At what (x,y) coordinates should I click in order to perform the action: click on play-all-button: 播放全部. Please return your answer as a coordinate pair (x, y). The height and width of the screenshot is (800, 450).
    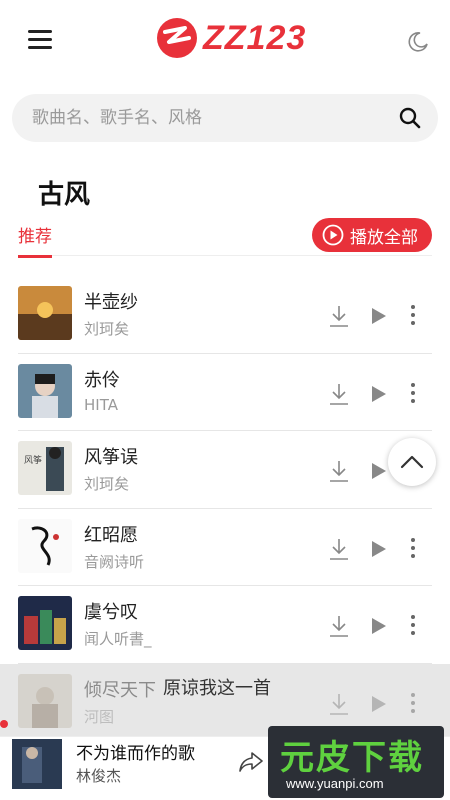
    Looking at the image, I should click on (372, 235).